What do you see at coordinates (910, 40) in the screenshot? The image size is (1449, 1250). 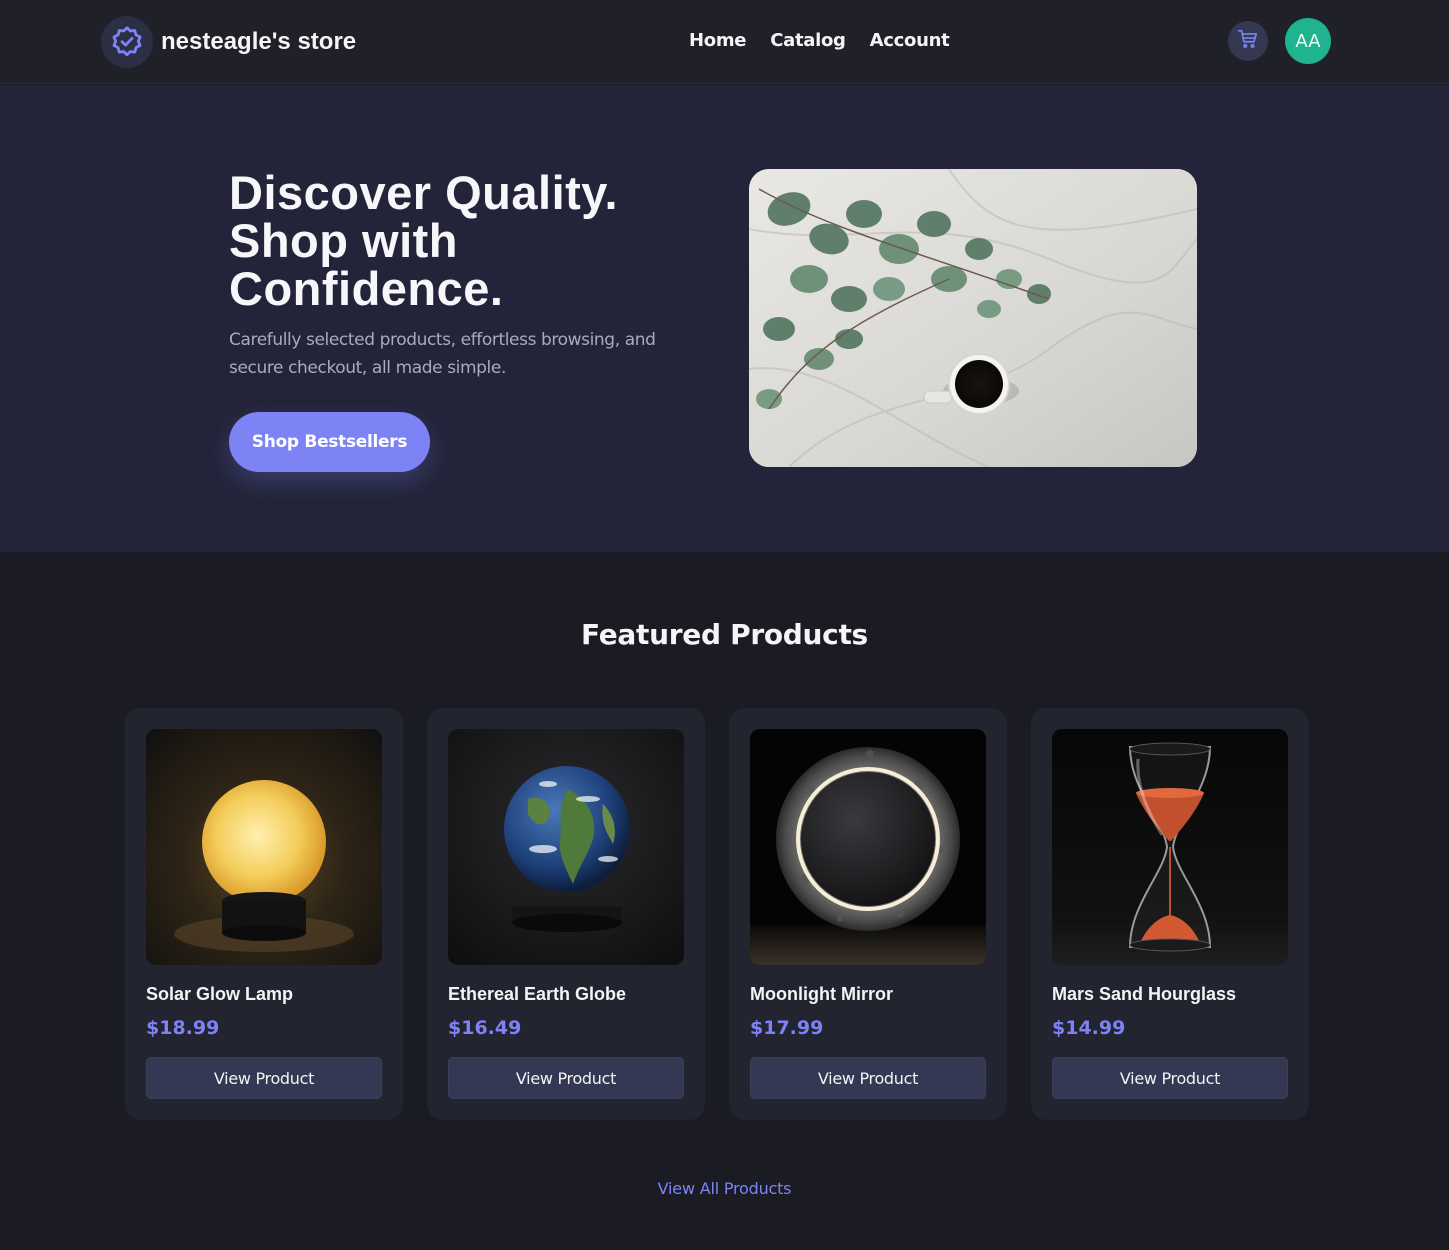 I see `nav-account: Account` at bounding box center [910, 40].